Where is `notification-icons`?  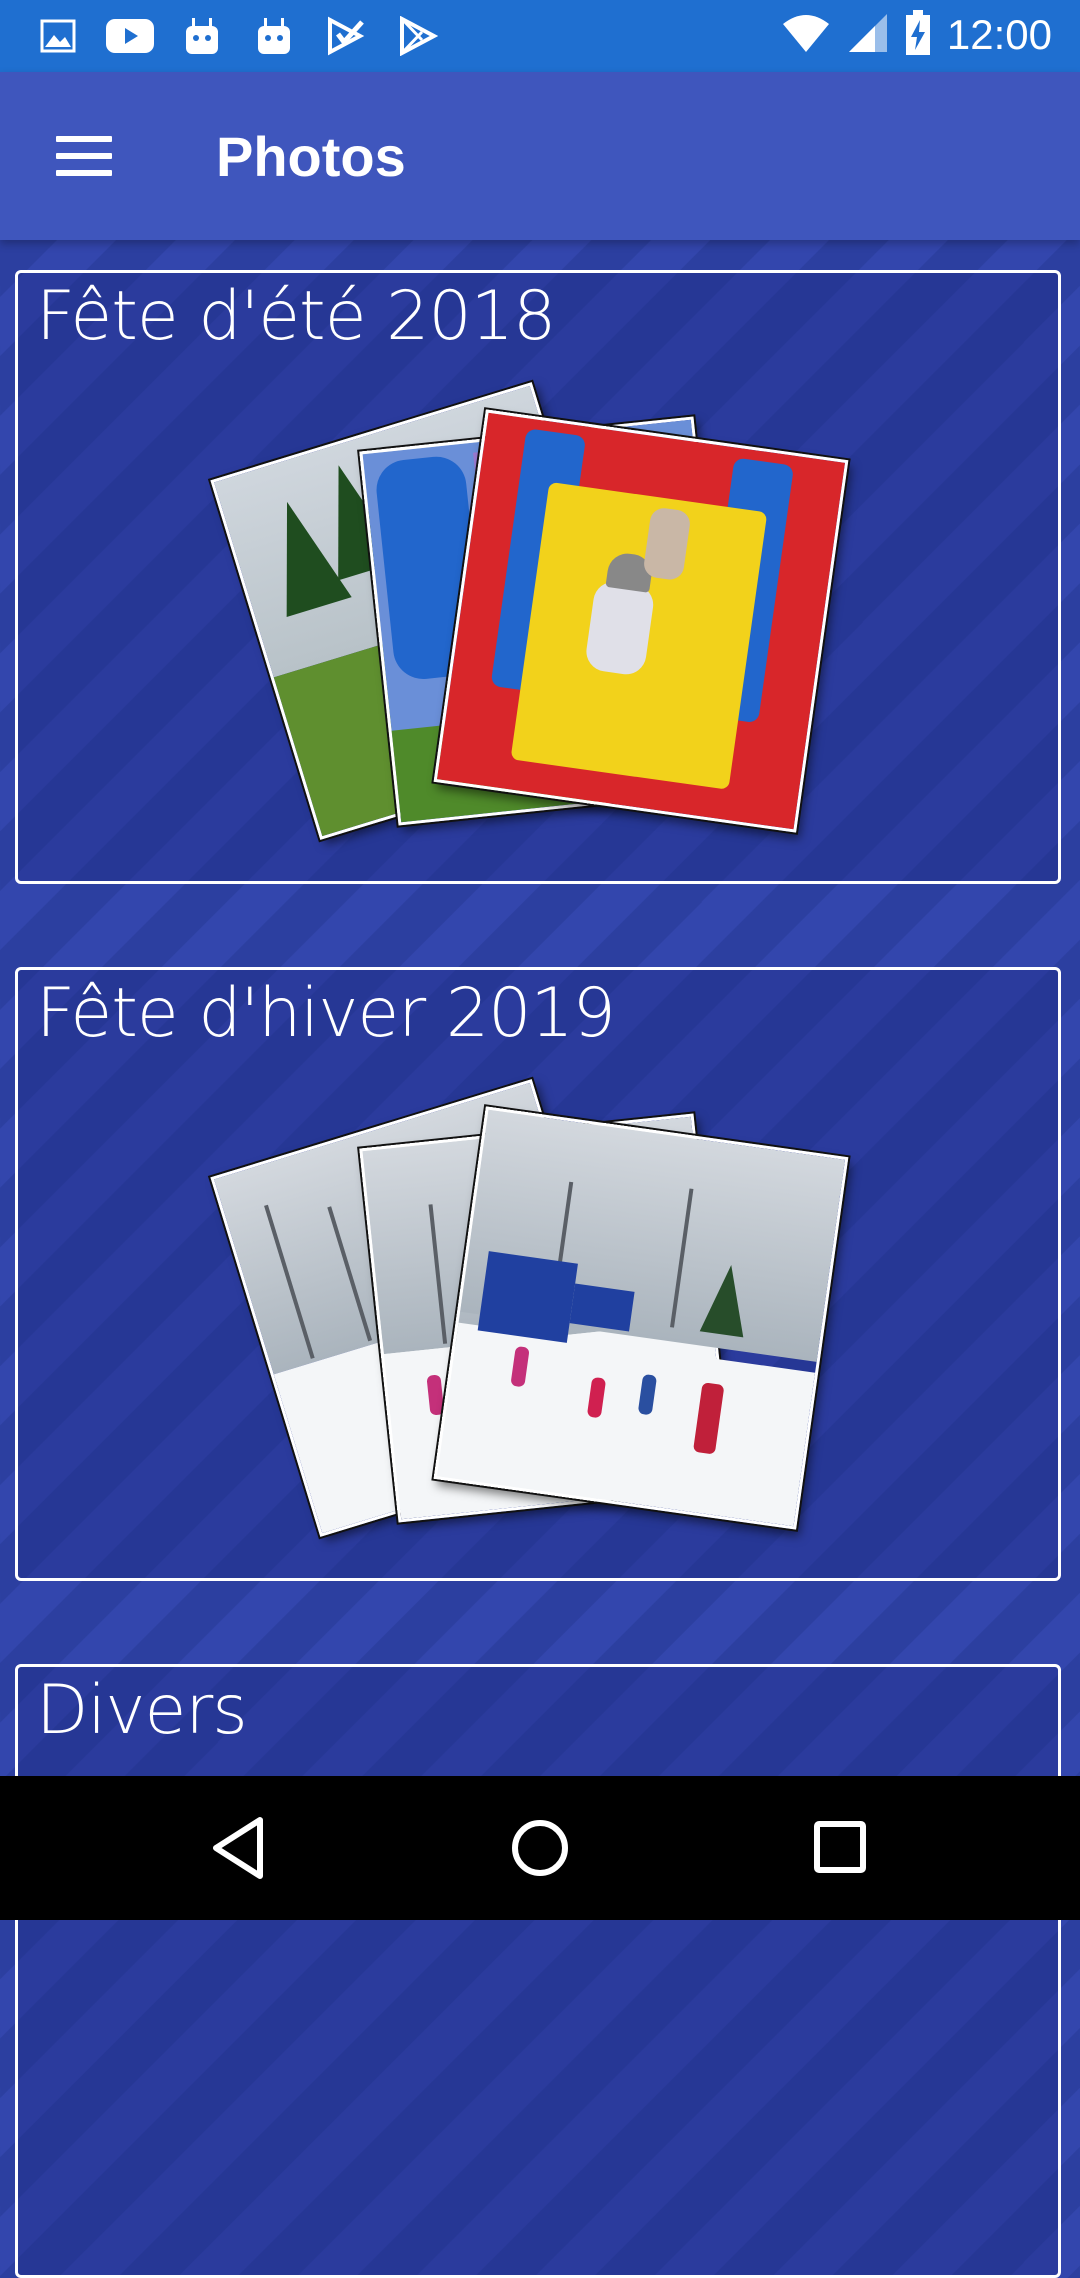 notification-icons is located at coordinates (238, 36).